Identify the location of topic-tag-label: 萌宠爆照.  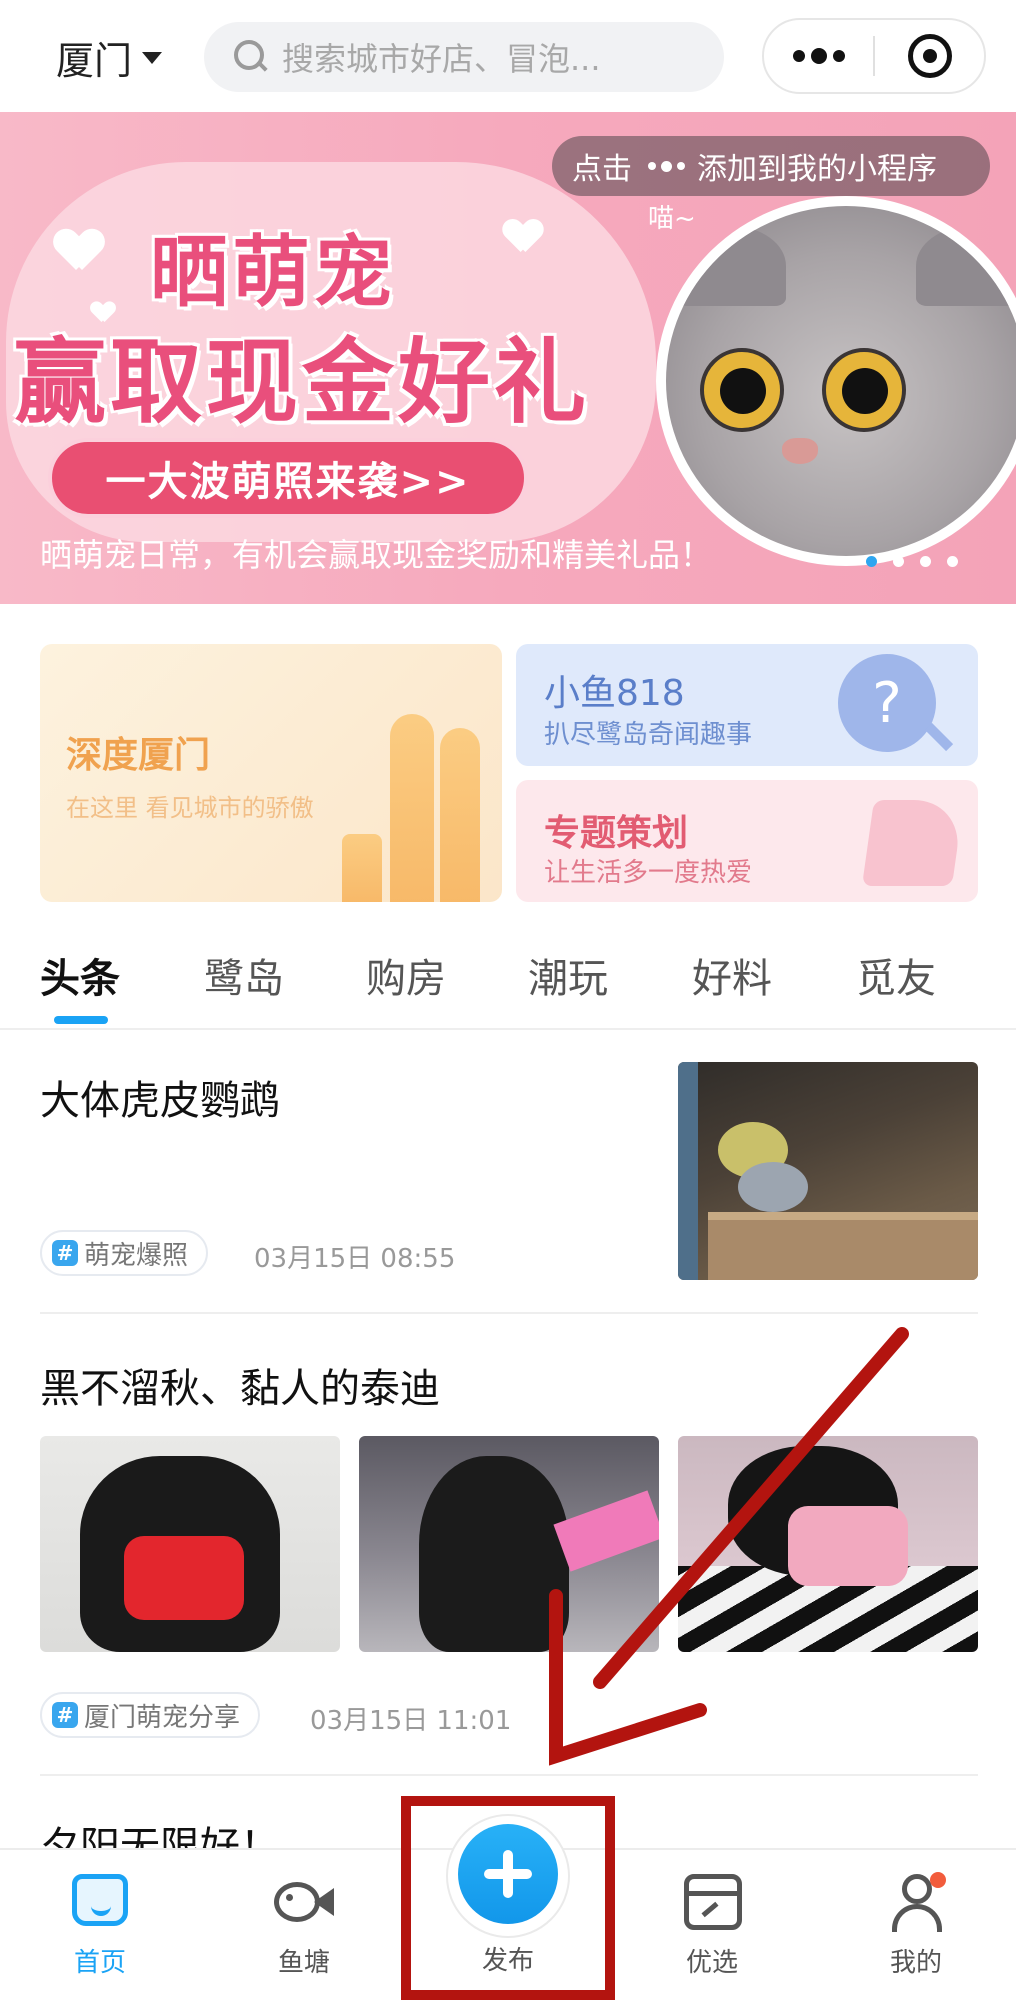
(136, 1255).